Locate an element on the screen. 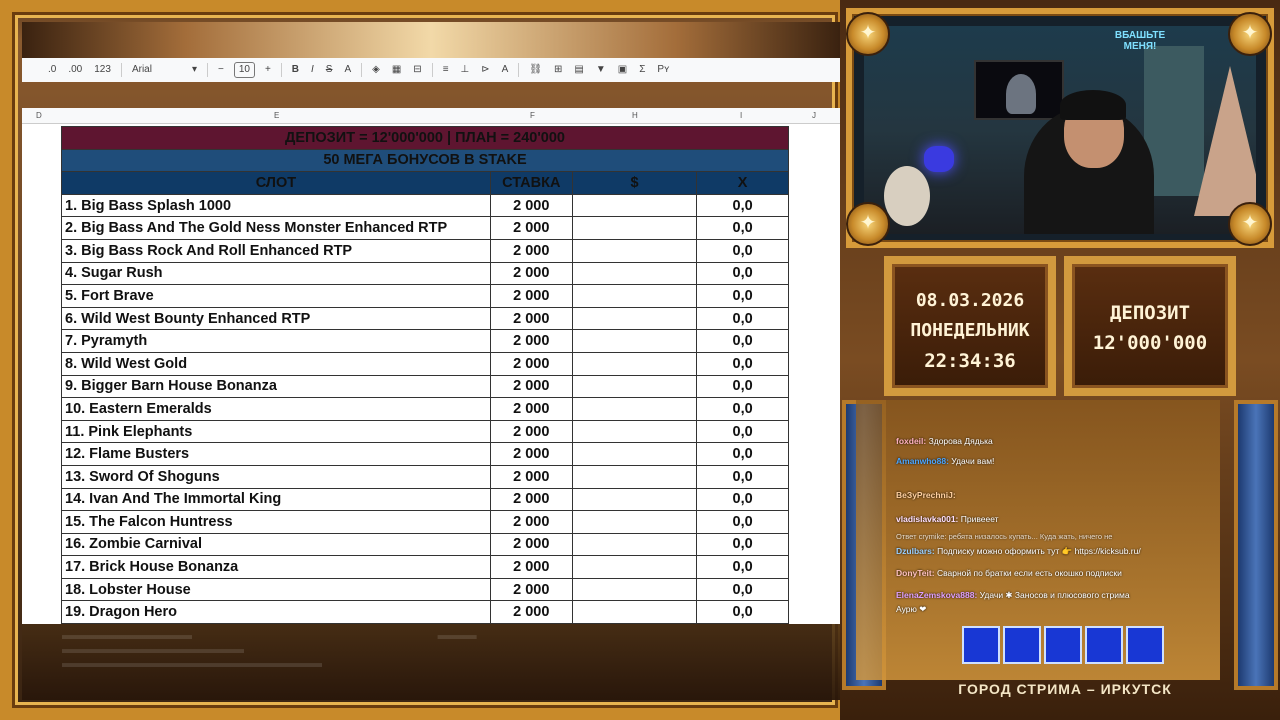  header-bet: СТАВКА is located at coordinates (531, 183).